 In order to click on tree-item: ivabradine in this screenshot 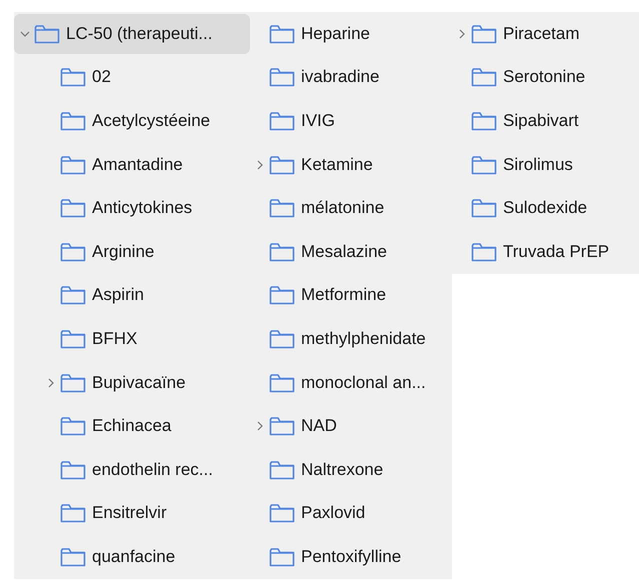, I will do `click(351, 78)`.